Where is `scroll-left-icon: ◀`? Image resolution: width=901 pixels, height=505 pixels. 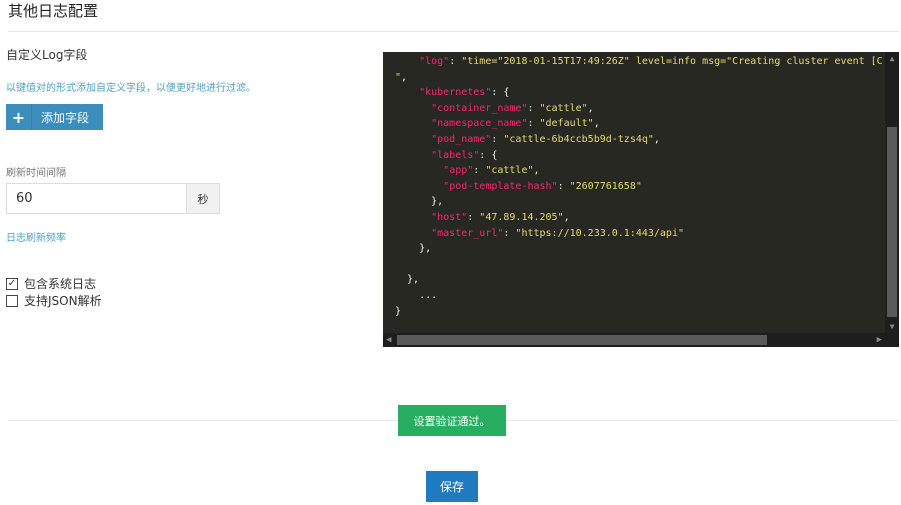 scroll-left-icon: ◀ is located at coordinates (388, 340).